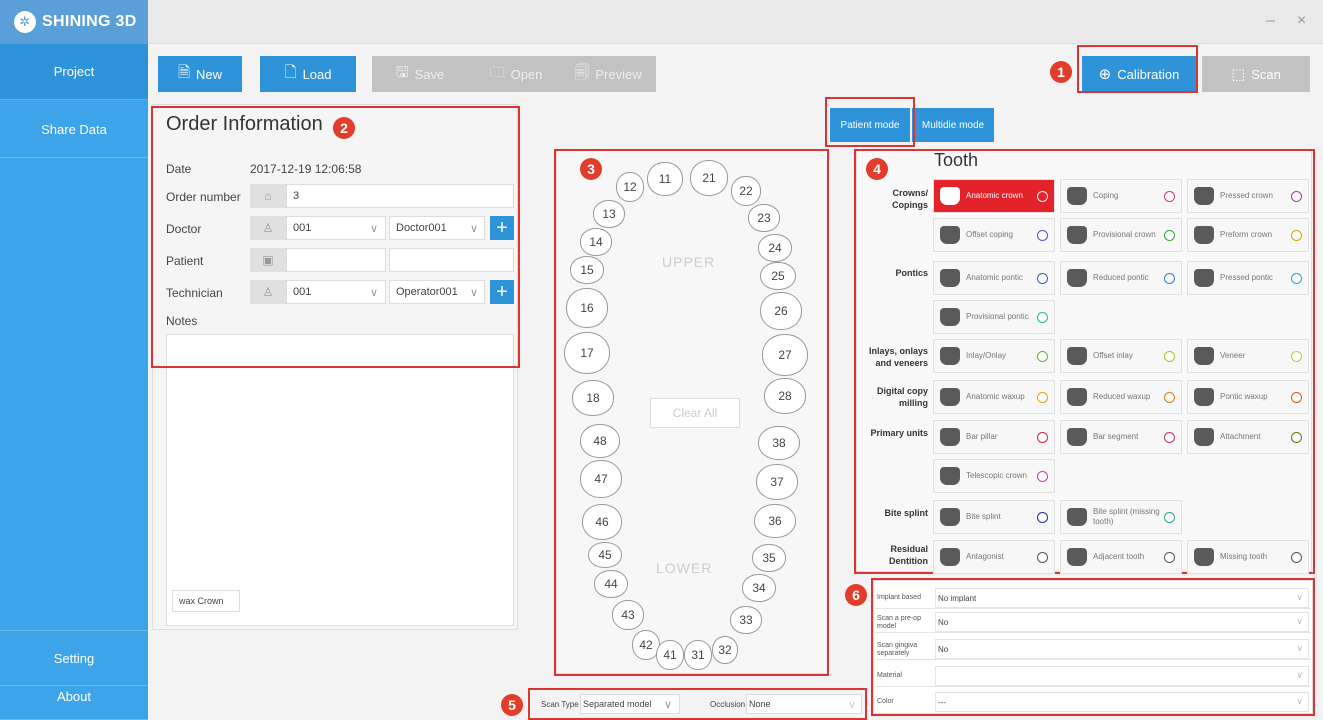  I want to click on tooth-type-option: Attachment, so click(1248, 437).